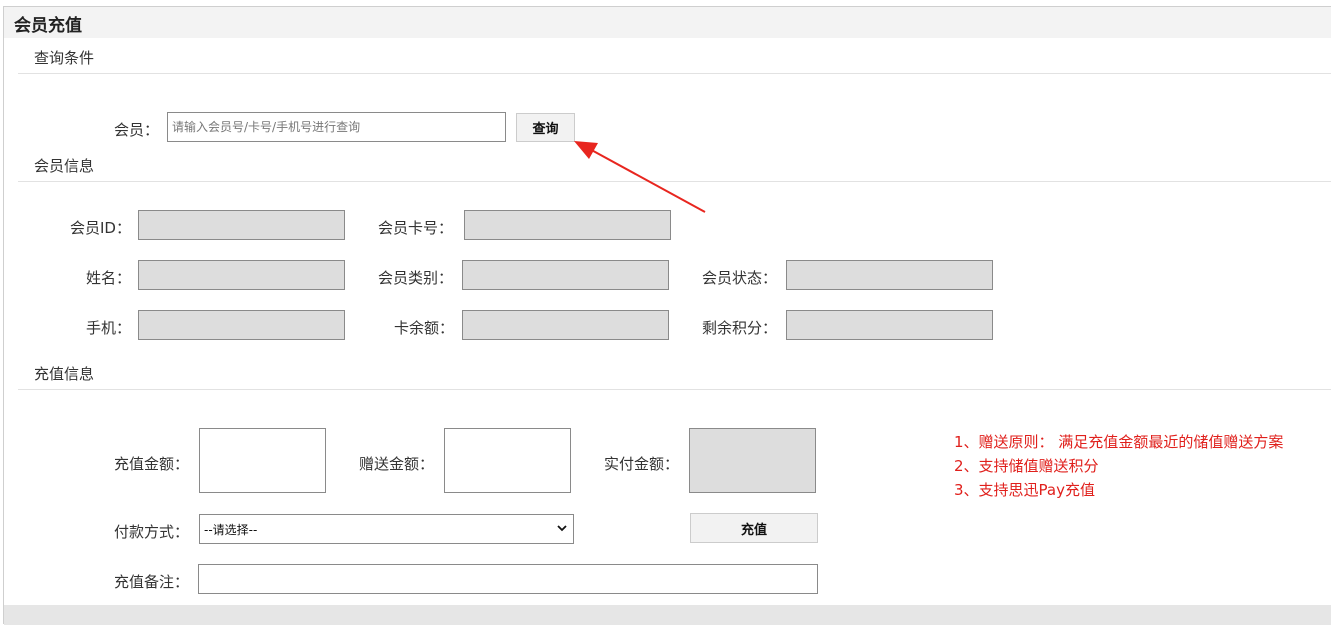 The width and height of the screenshot is (1331, 625). Describe the element at coordinates (336, 127) in the screenshot. I see `member-search-input` at that location.